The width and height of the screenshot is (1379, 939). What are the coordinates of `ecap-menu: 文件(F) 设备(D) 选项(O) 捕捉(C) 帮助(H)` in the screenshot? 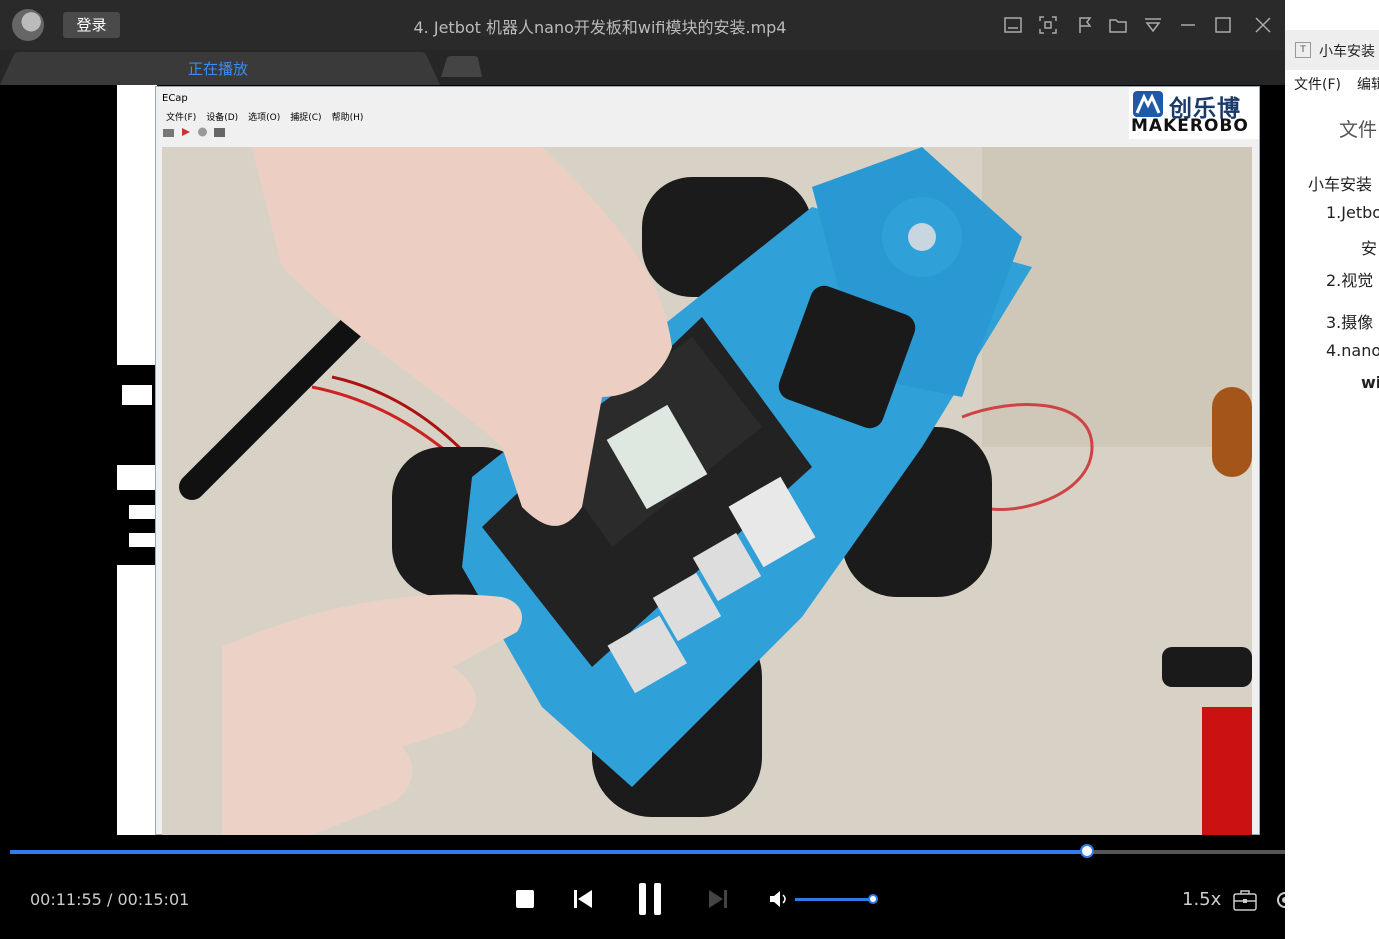 It's located at (264, 116).